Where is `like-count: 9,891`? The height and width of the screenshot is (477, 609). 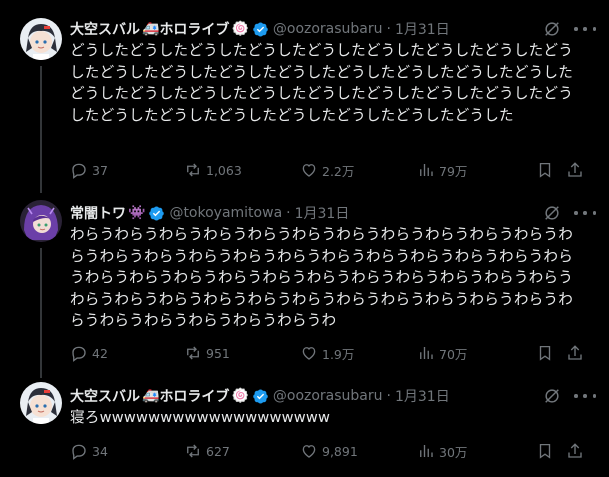 like-count: 9,891 is located at coordinates (340, 451).